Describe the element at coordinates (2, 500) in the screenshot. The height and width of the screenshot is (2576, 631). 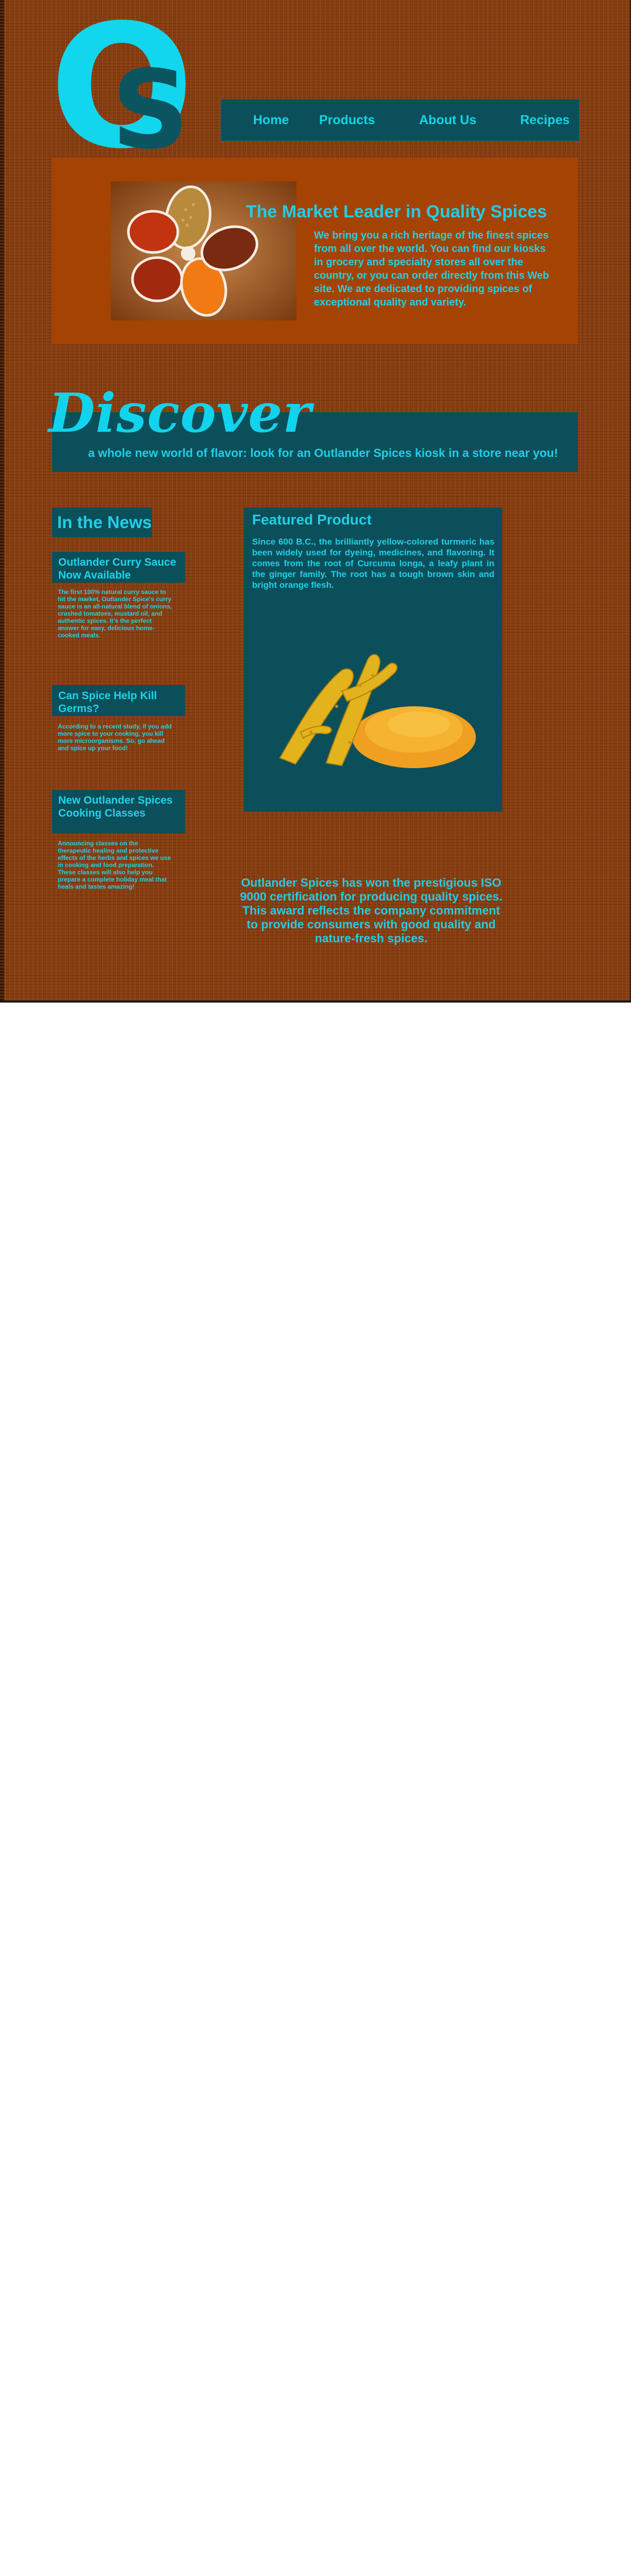
I see `left-border-strip` at that location.